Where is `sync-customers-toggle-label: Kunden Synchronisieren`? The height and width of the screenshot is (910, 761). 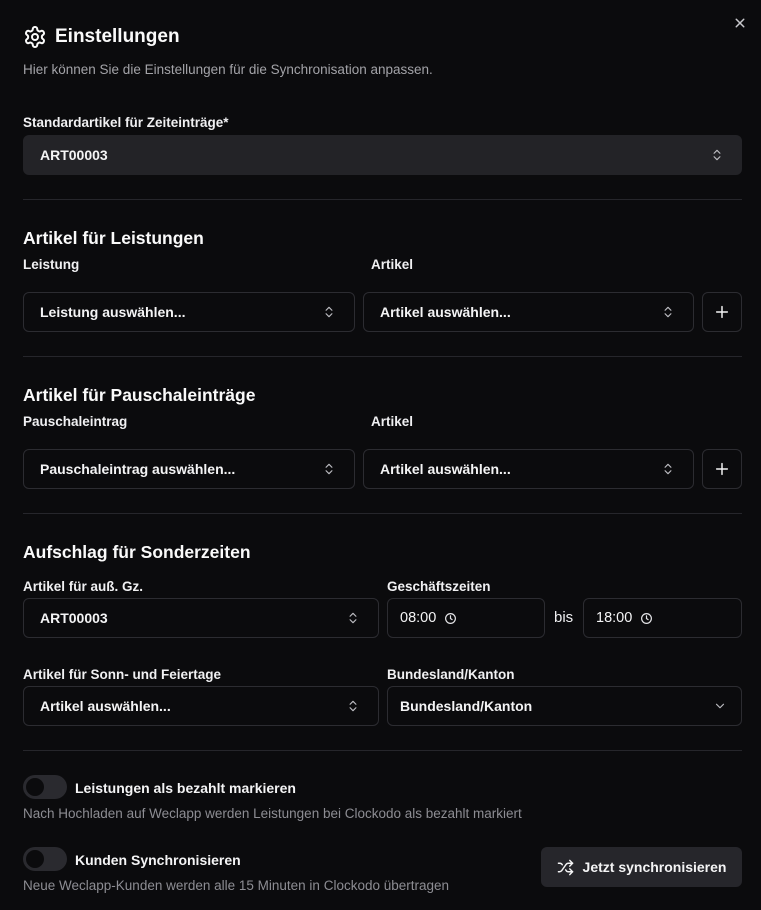
sync-customers-toggle-label: Kunden Synchronisieren is located at coordinates (158, 860).